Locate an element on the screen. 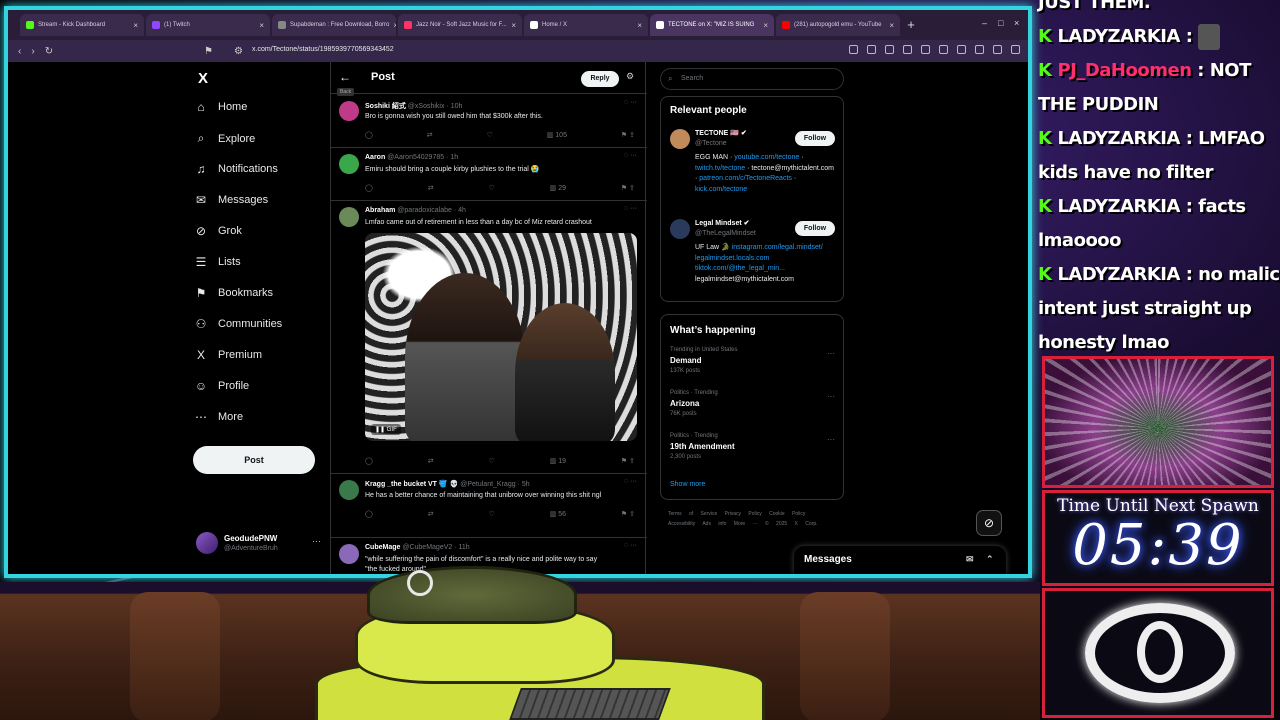 The height and width of the screenshot is (720, 1280). views-count: ▥ 29 is located at coordinates (558, 188).